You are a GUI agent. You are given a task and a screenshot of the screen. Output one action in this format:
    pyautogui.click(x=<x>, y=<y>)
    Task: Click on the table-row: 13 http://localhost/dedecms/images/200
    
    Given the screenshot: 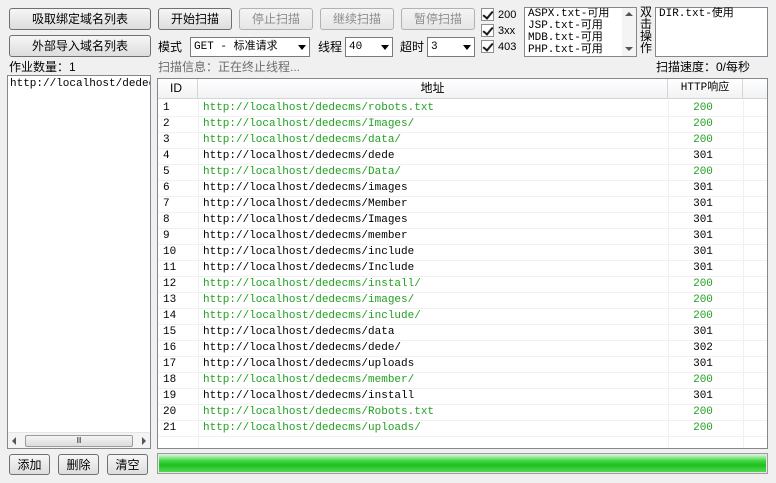 What is the action you would take?
    pyautogui.click(x=462, y=300)
    